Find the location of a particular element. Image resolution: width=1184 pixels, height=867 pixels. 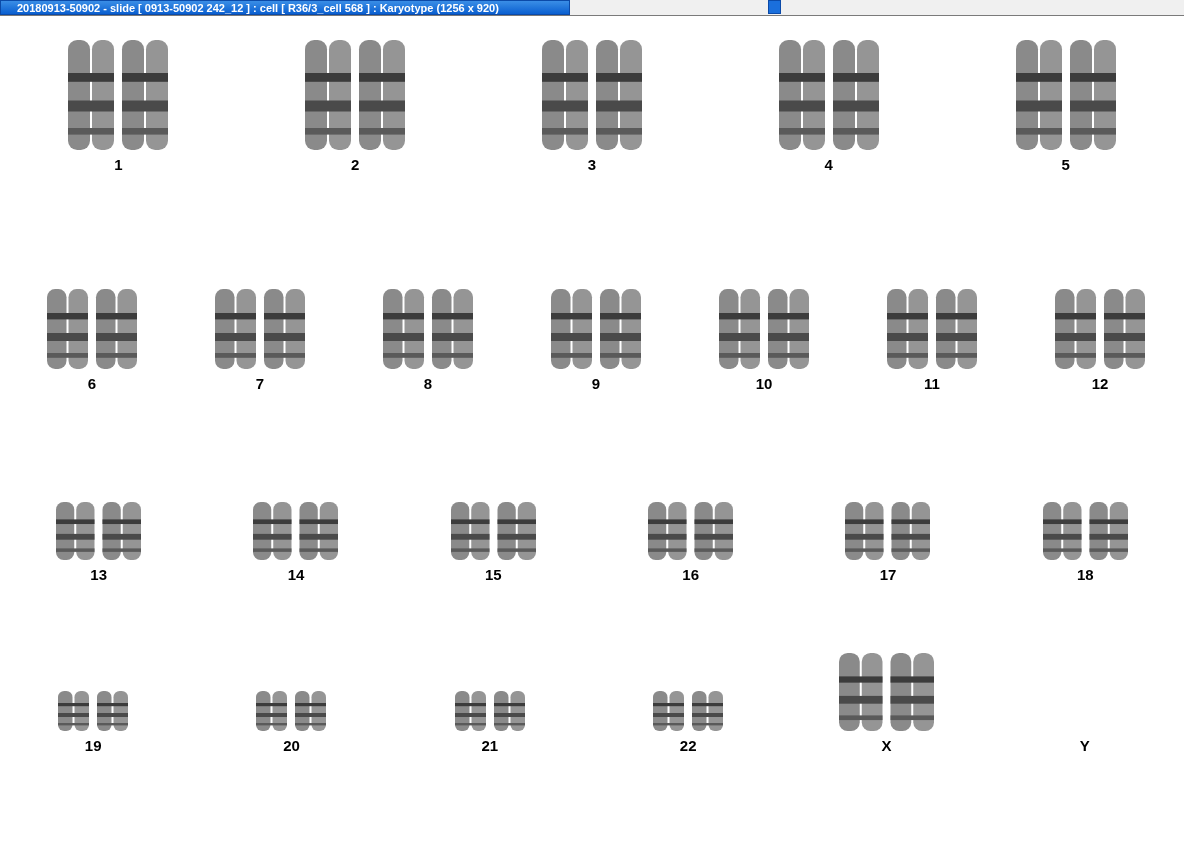

chromosome-label: 3 is located at coordinates (592, 164).